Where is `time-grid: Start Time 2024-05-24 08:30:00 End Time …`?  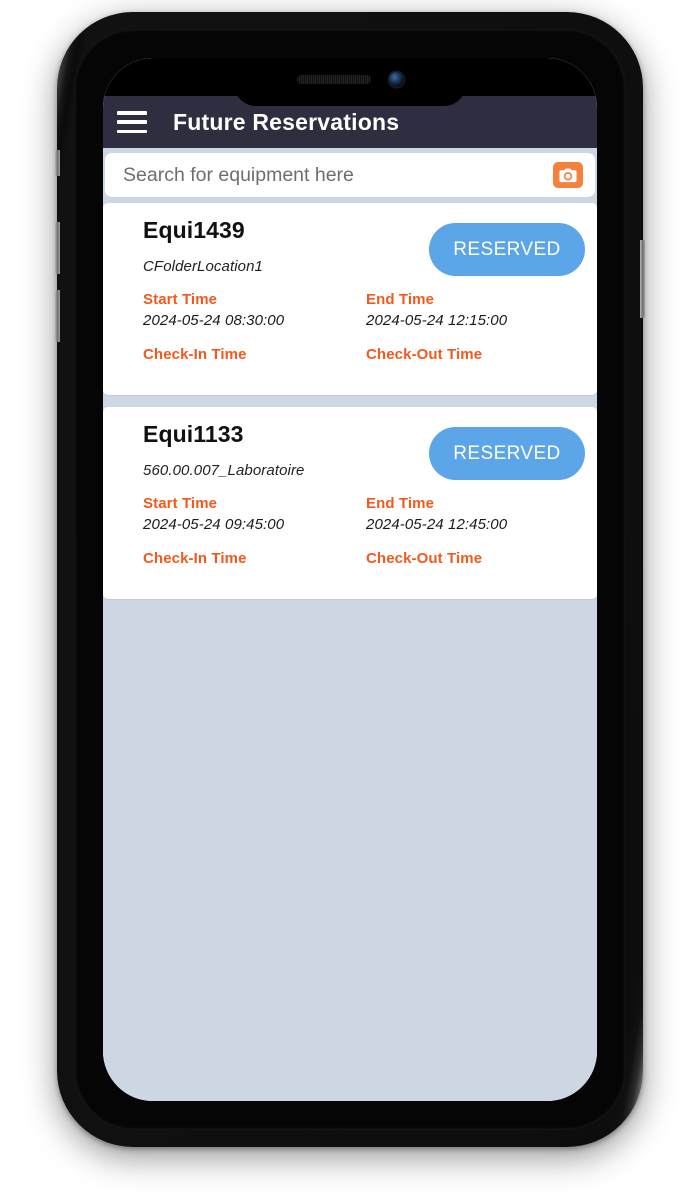 time-grid: Start Time 2024-05-24 08:30:00 End Time … is located at coordinates (361, 329).